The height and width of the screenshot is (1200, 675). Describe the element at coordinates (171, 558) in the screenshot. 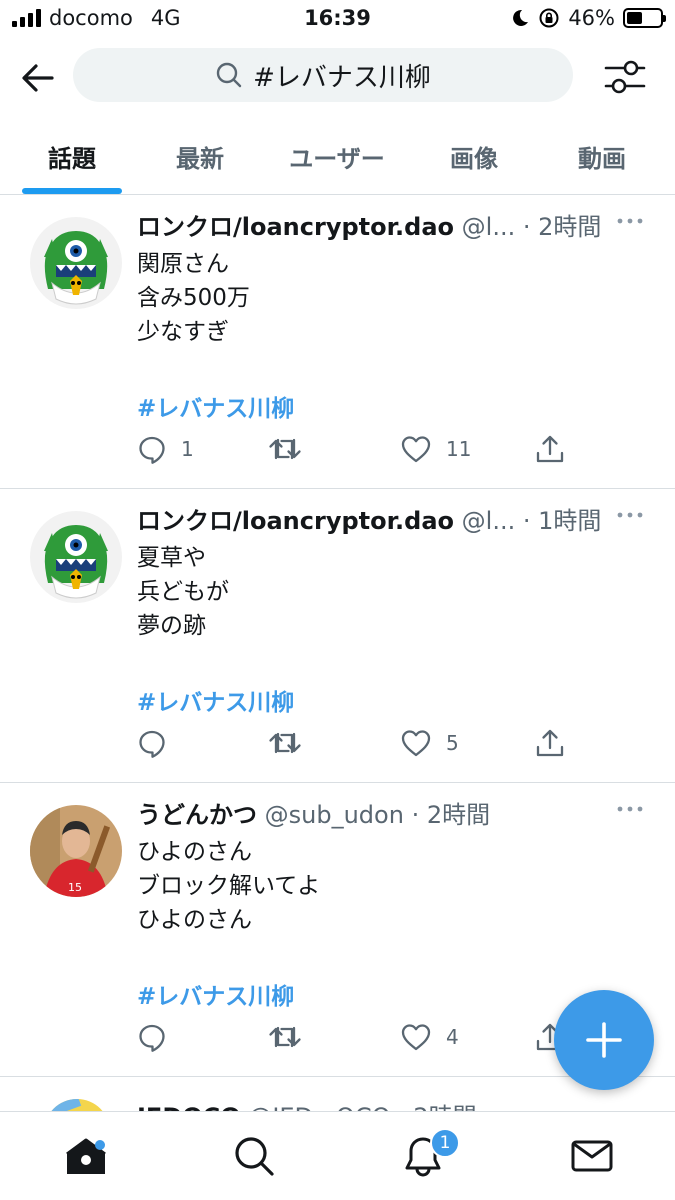

I see `tweet-text-line: 夏草や` at that location.